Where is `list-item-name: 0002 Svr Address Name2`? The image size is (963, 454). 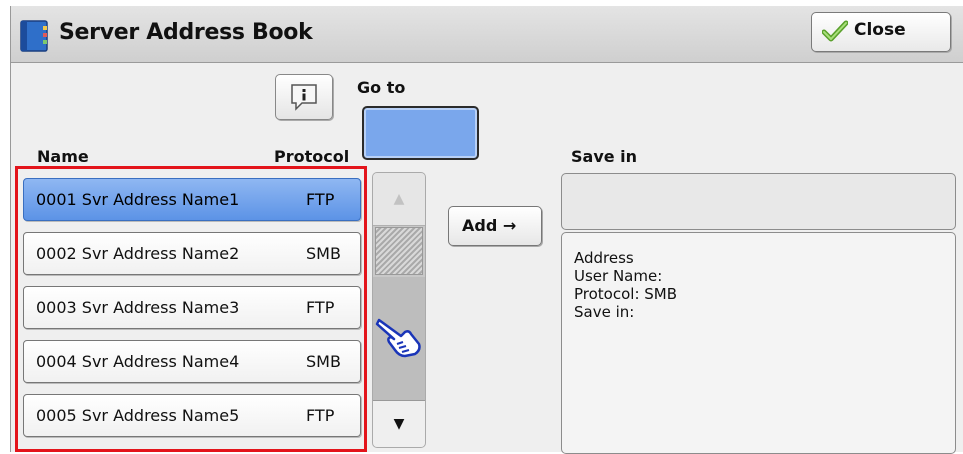
list-item-name: 0002 Svr Address Name2 is located at coordinates (138, 253).